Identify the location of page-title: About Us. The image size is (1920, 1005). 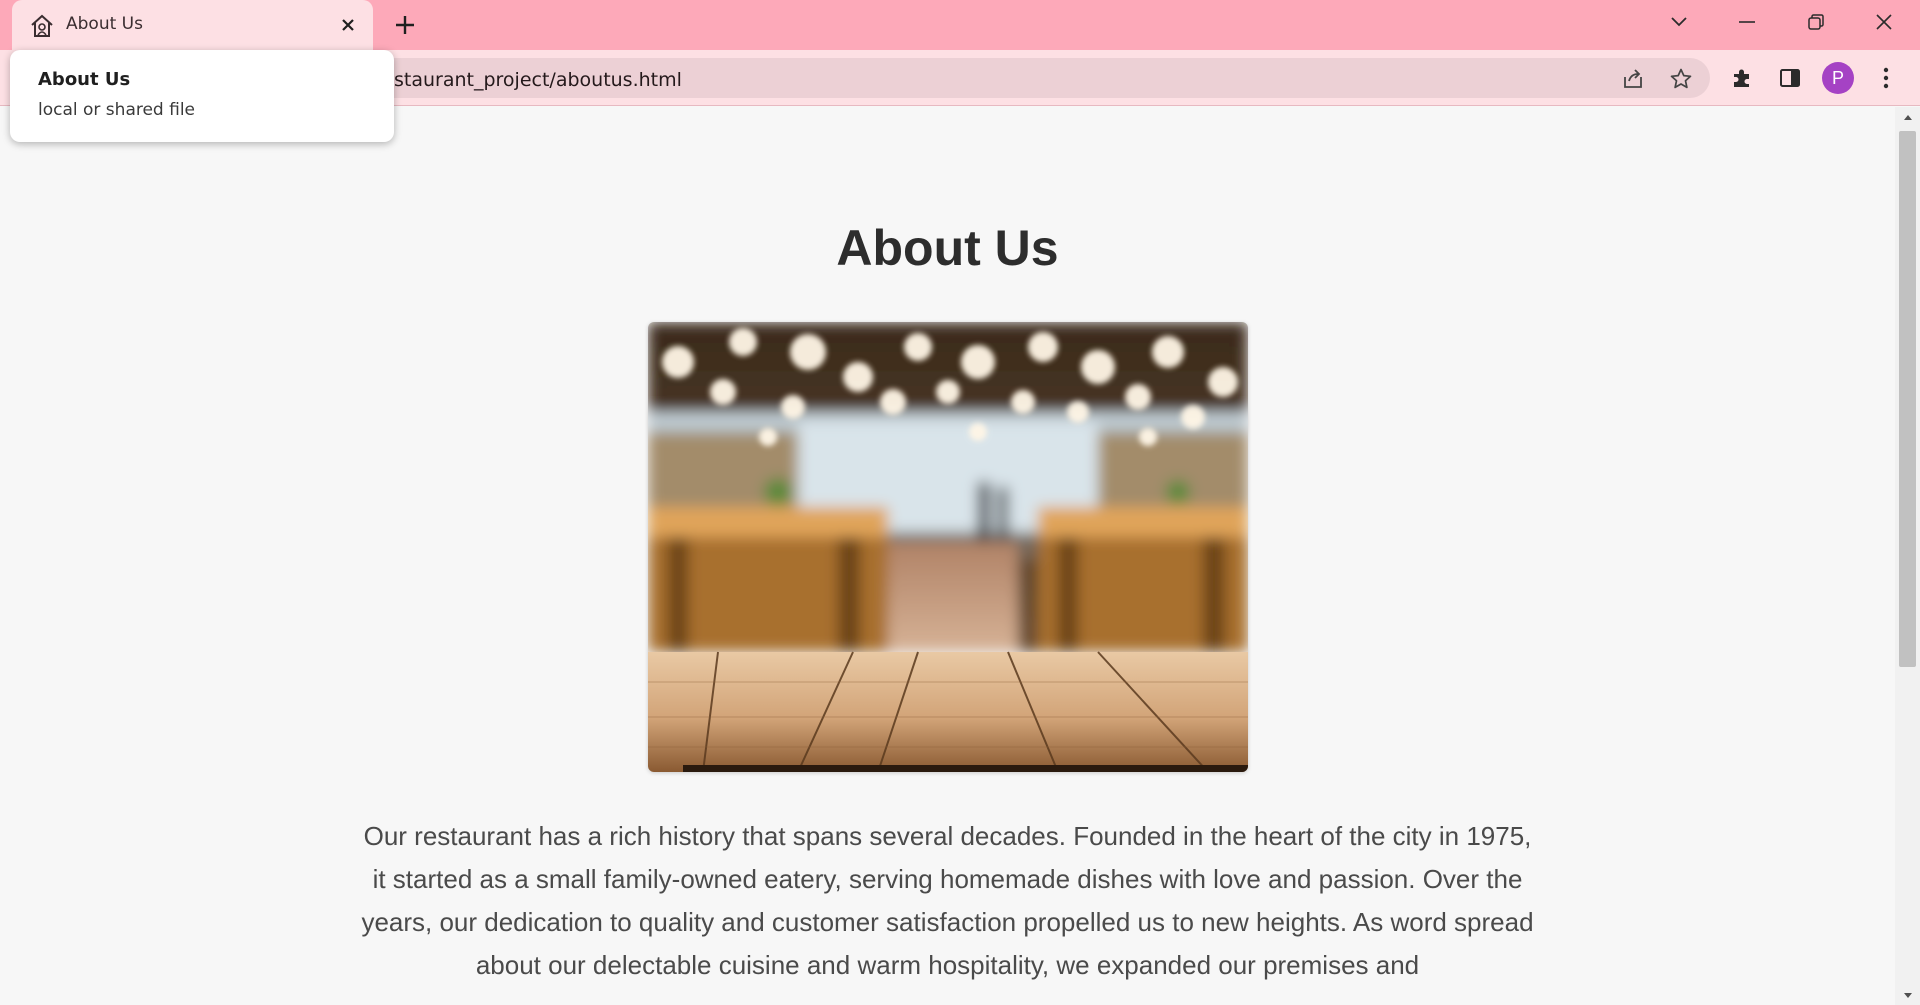
(947, 248).